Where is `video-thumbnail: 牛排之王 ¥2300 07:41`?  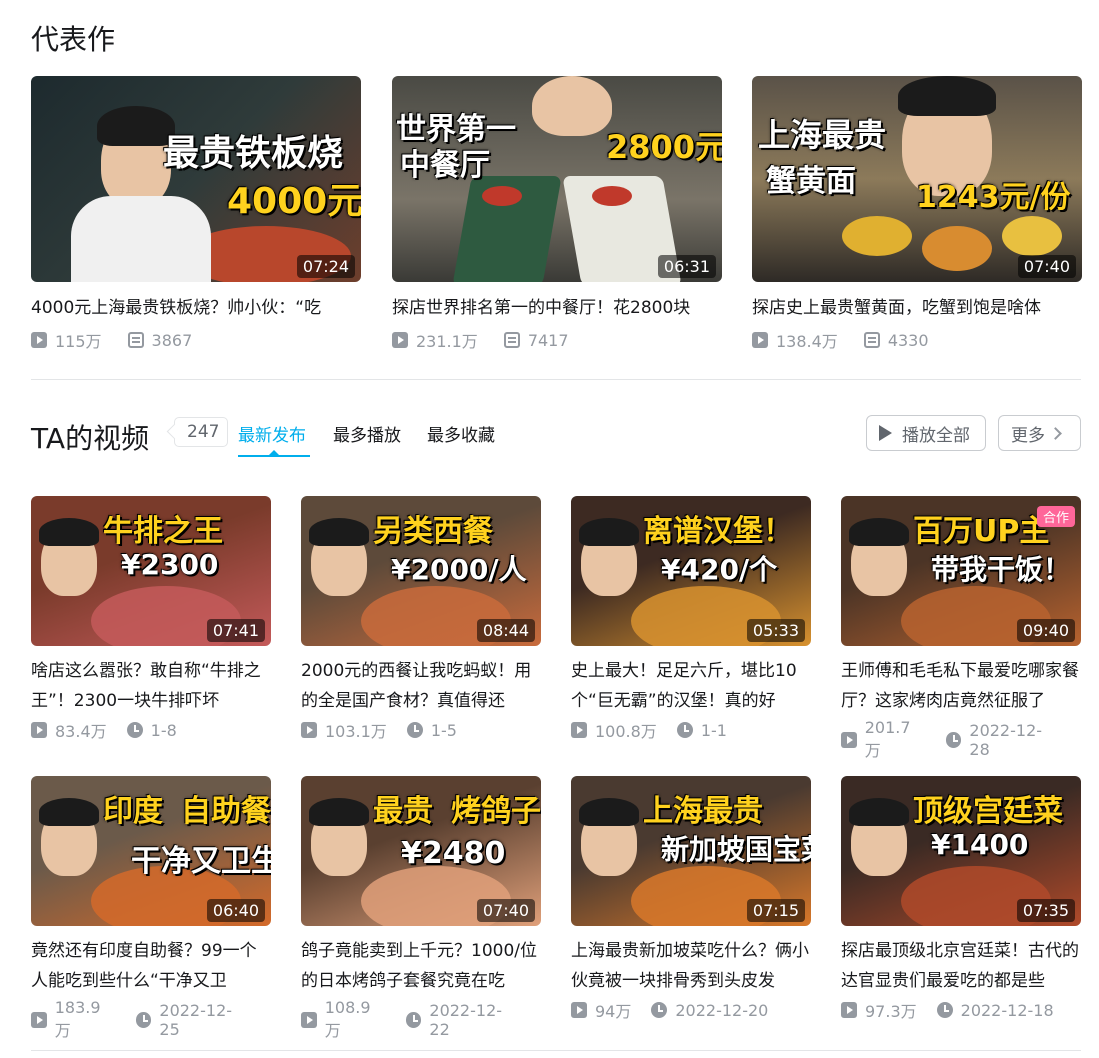 video-thumbnail: 牛排之王 ¥2300 07:41 is located at coordinates (151, 571).